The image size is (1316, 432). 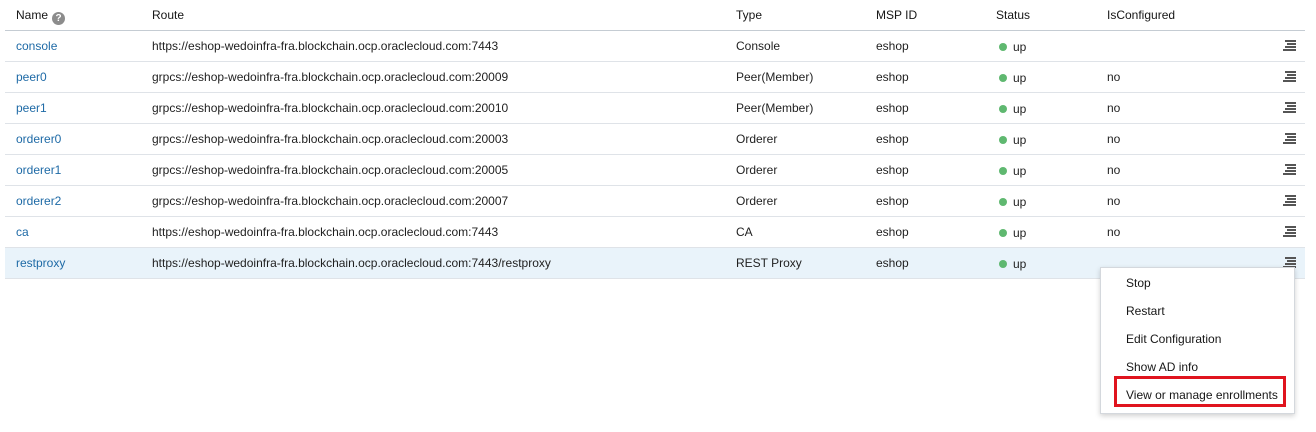 I want to click on node-name-link: ca, so click(x=22, y=232).